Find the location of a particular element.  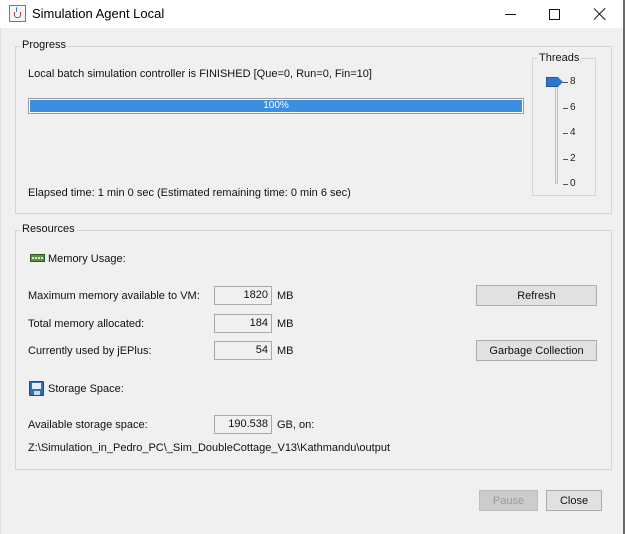

floppy-disk-icon is located at coordinates (36, 388).